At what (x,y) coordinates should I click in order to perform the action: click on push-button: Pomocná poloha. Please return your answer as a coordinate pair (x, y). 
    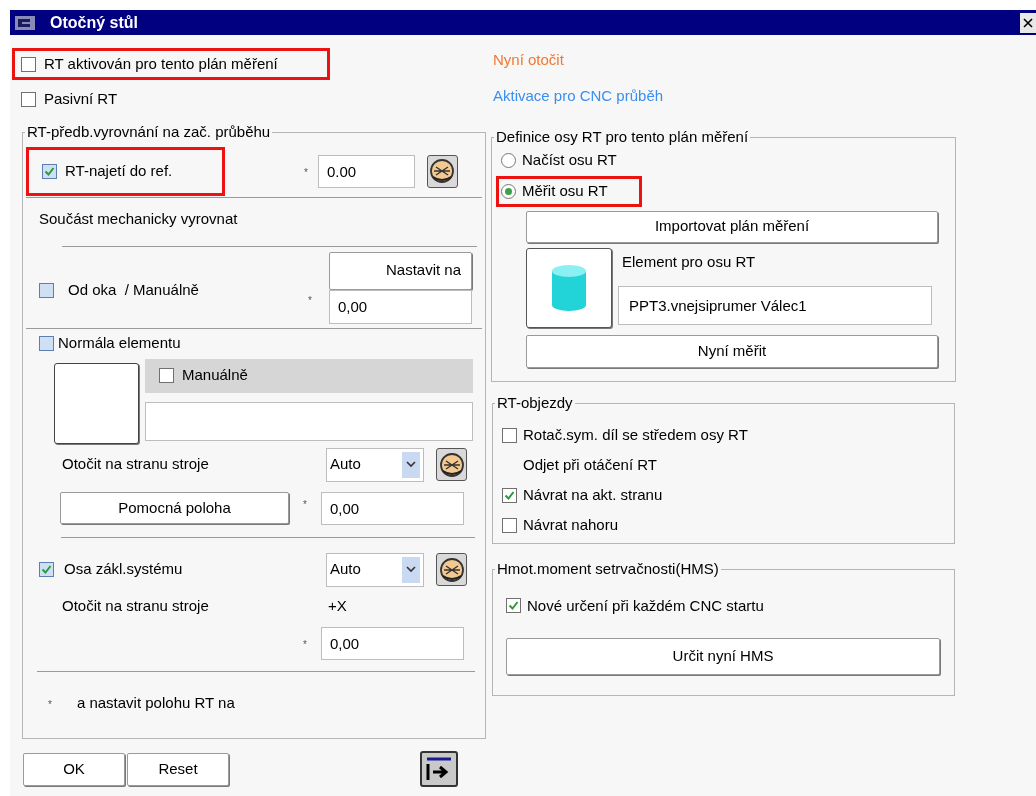
    Looking at the image, I should click on (174, 508).